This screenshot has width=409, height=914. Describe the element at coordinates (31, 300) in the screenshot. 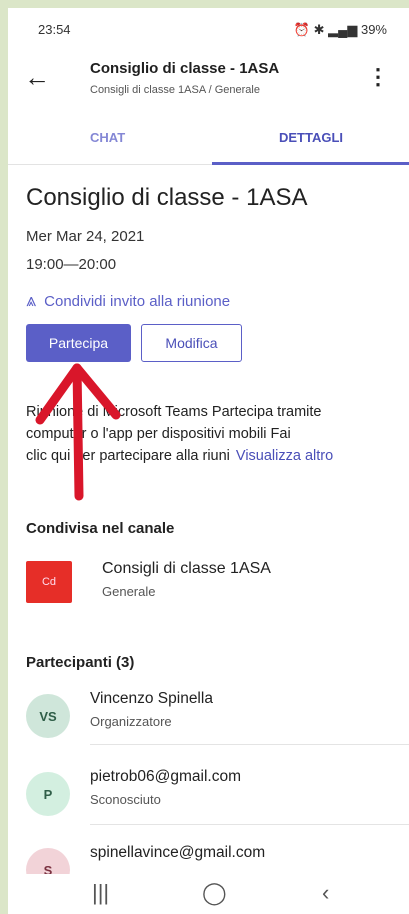

I see `share-icon: ⩓` at that location.